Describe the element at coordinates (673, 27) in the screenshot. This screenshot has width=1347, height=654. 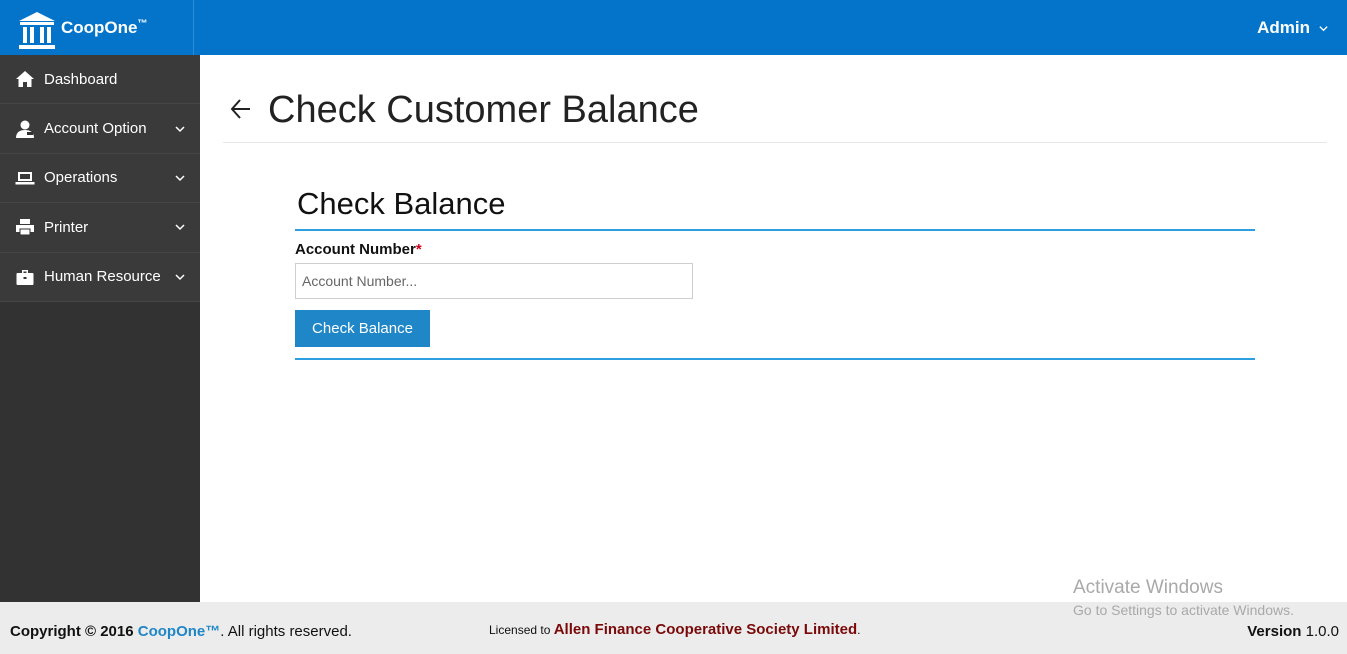
I see `top-bar: CoopOne™ Admin` at that location.